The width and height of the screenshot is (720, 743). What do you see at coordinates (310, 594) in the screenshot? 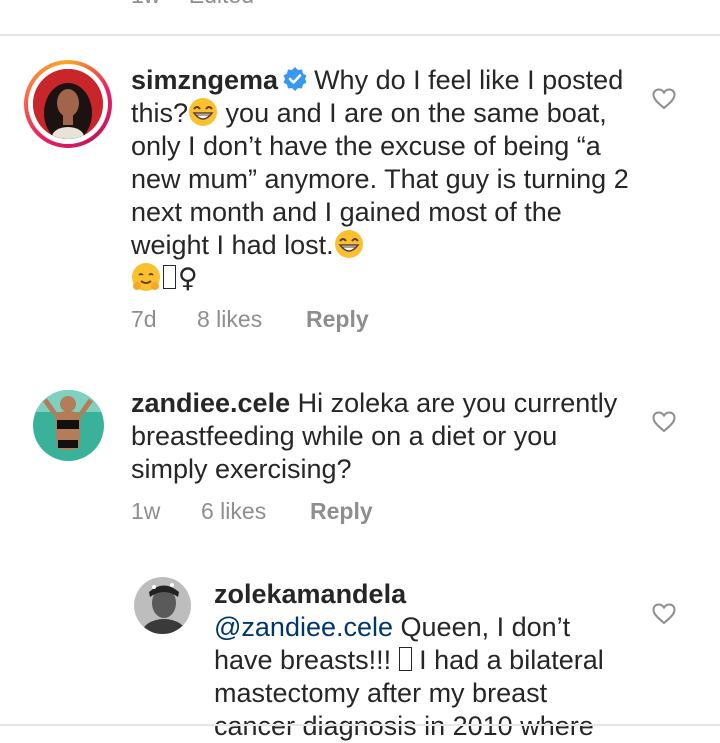
I see `comment-username: zolekamandela` at bounding box center [310, 594].